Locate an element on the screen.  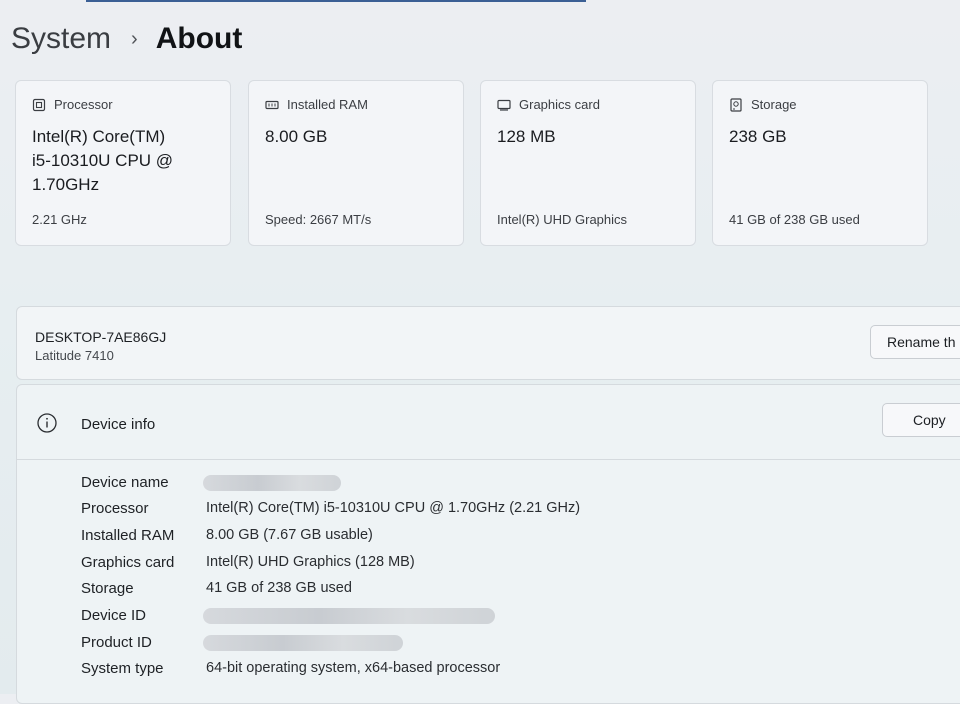
info-icon is located at coordinates (47, 423).